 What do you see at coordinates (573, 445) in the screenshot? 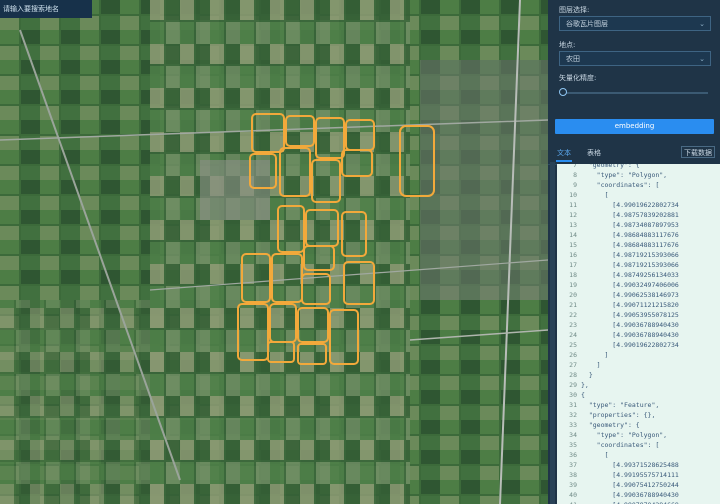
I see `line-number: 35` at bounding box center [573, 445].